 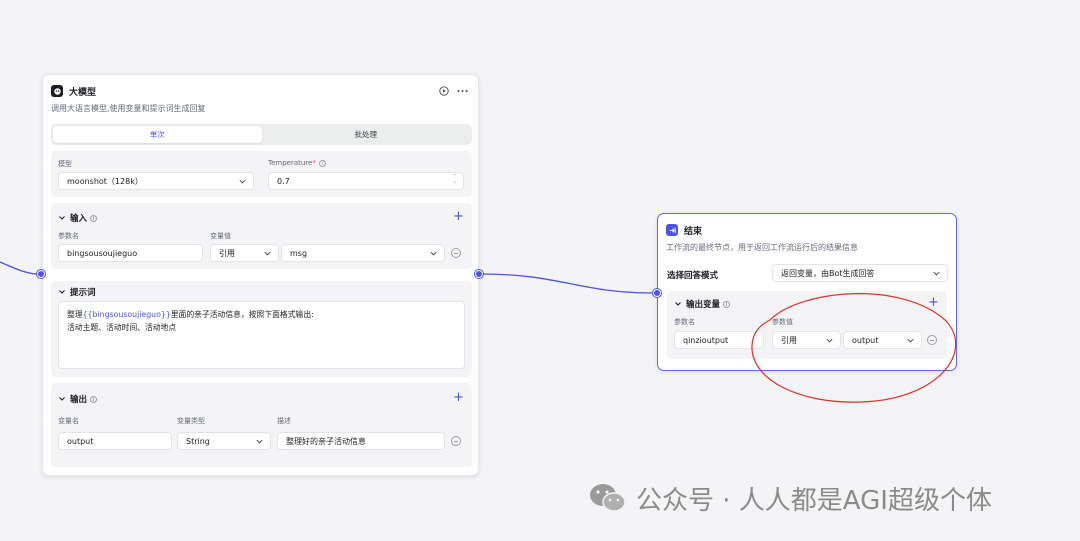 What do you see at coordinates (719, 340) in the screenshot?
I see `end-param-name-field: qinzioutput` at bounding box center [719, 340].